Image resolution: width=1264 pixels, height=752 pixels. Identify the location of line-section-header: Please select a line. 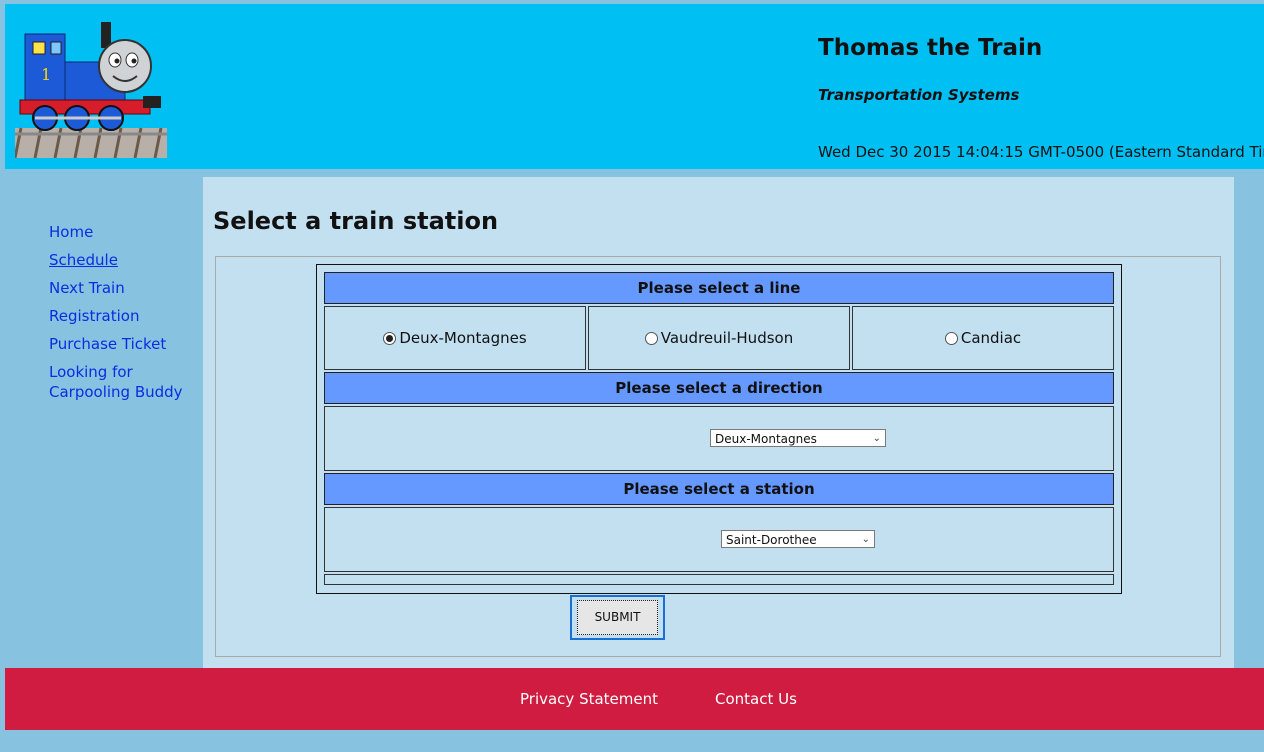
(719, 288).